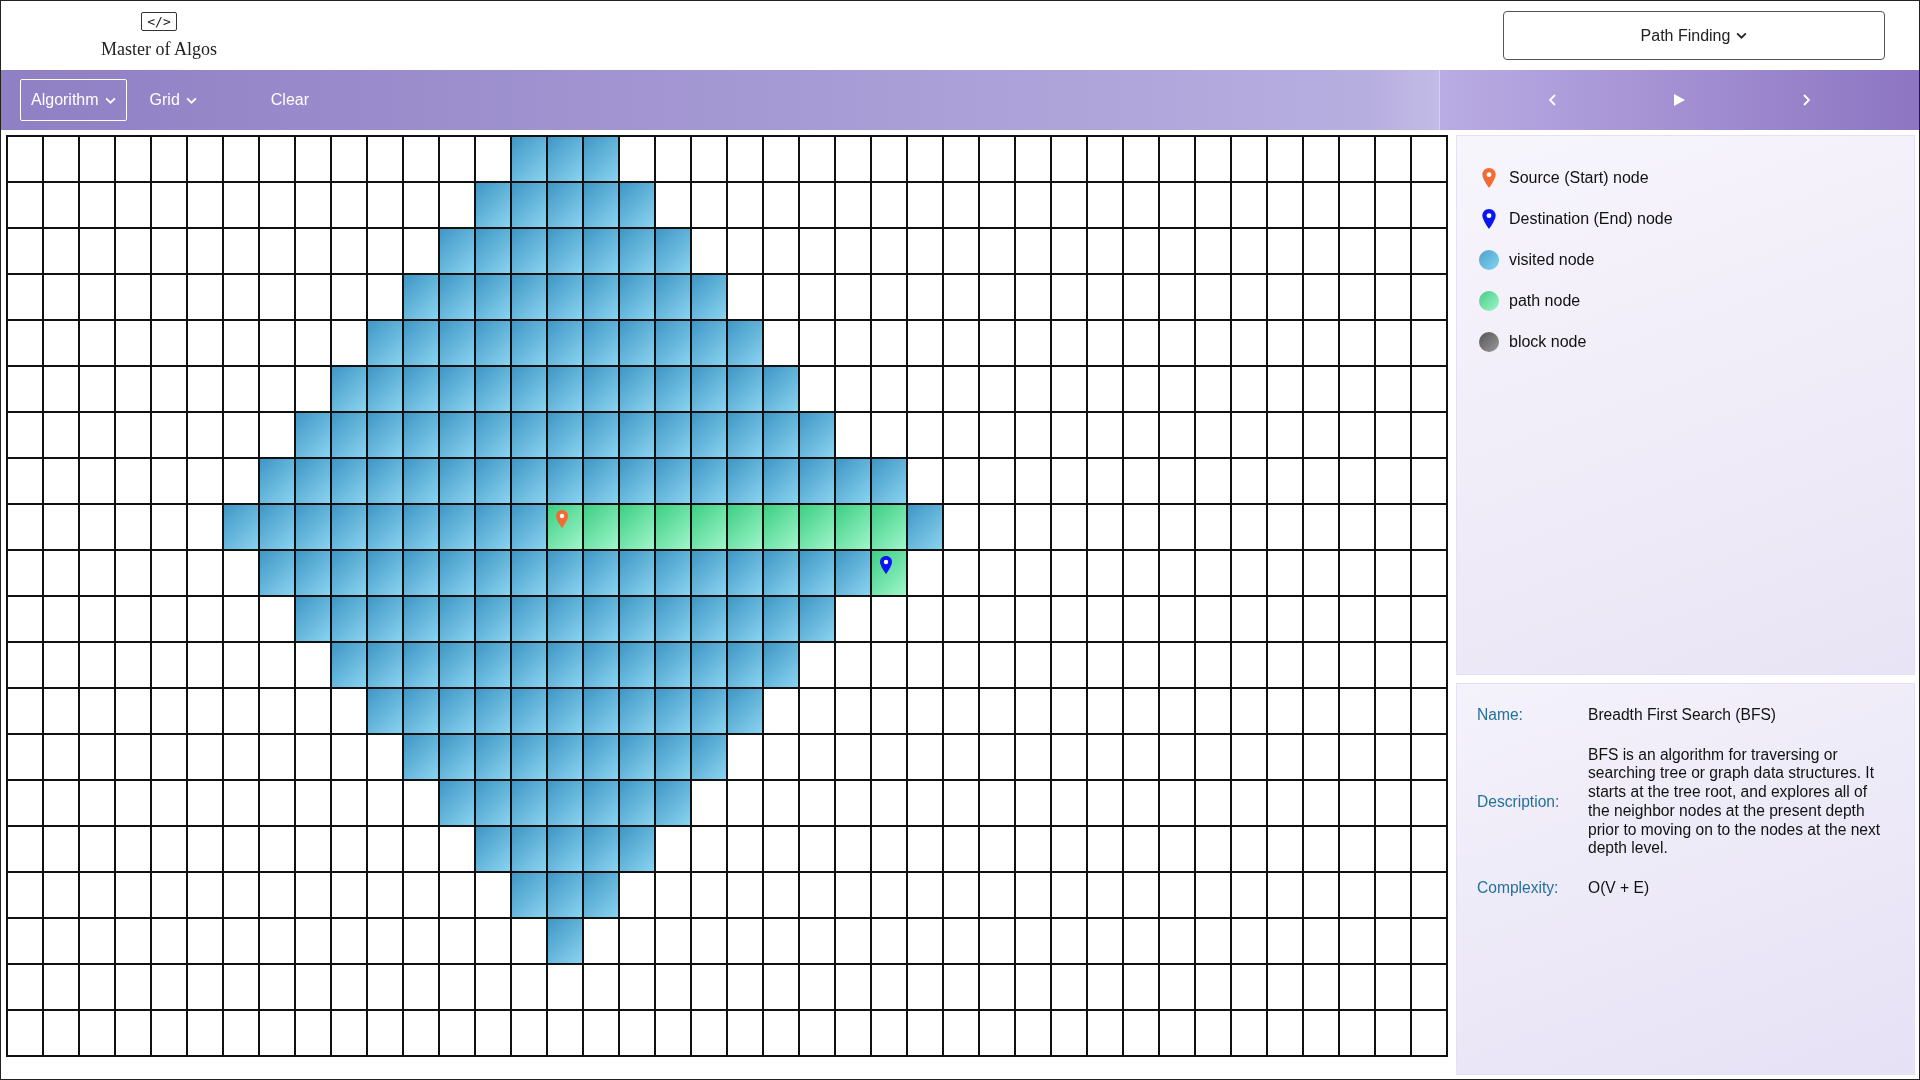 The height and width of the screenshot is (1080, 1920). I want to click on menu-dropdown: Algorithm, so click(73, 100).